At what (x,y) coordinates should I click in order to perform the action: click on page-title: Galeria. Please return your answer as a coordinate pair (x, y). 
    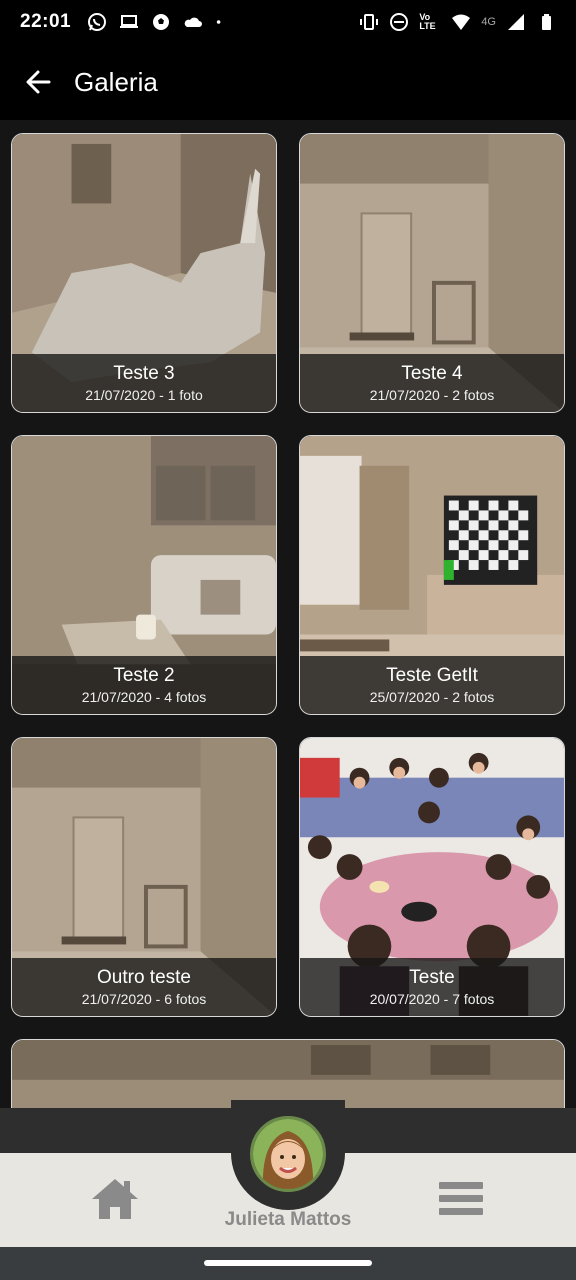
    Looking at the image, I should click on (116, 81).